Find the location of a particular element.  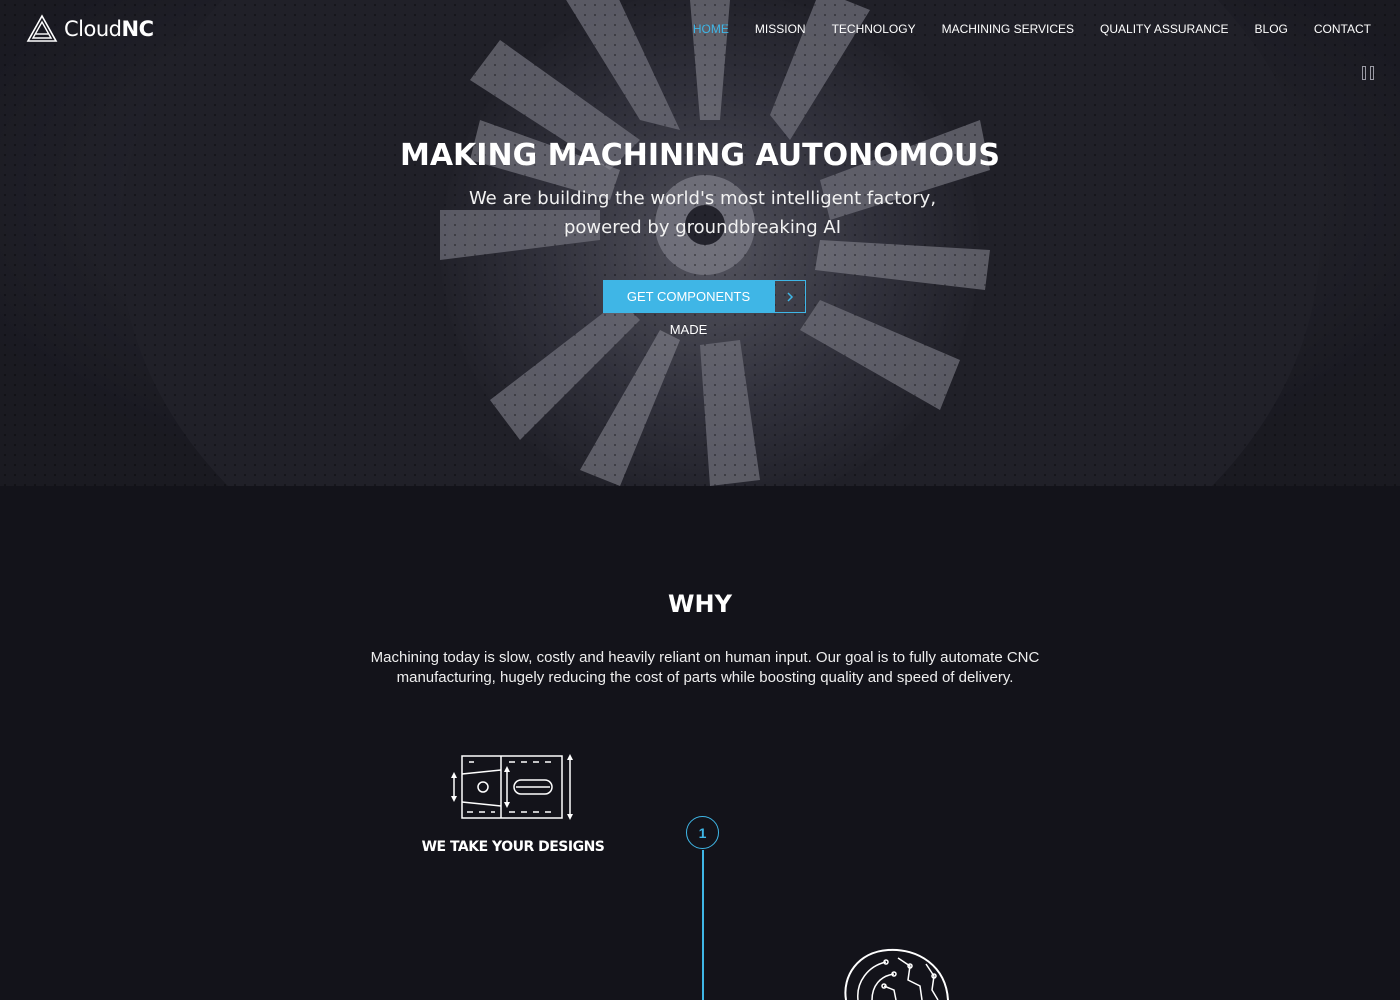

cta-label: GET COMPONENTS MADE is located at coordinates (688, 308).